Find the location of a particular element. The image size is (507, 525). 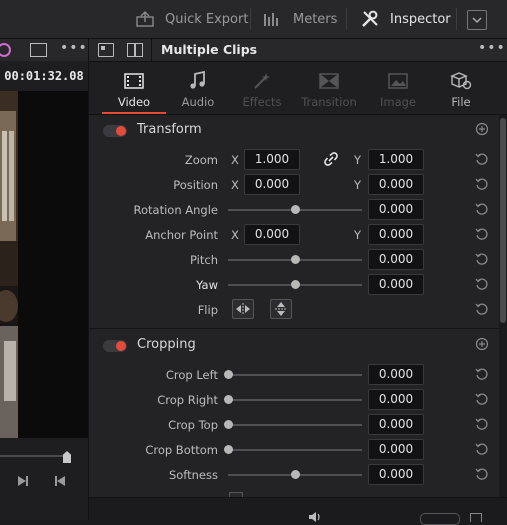

timecode-display: 00:01:32.08 is located at coordinates (44, 76).